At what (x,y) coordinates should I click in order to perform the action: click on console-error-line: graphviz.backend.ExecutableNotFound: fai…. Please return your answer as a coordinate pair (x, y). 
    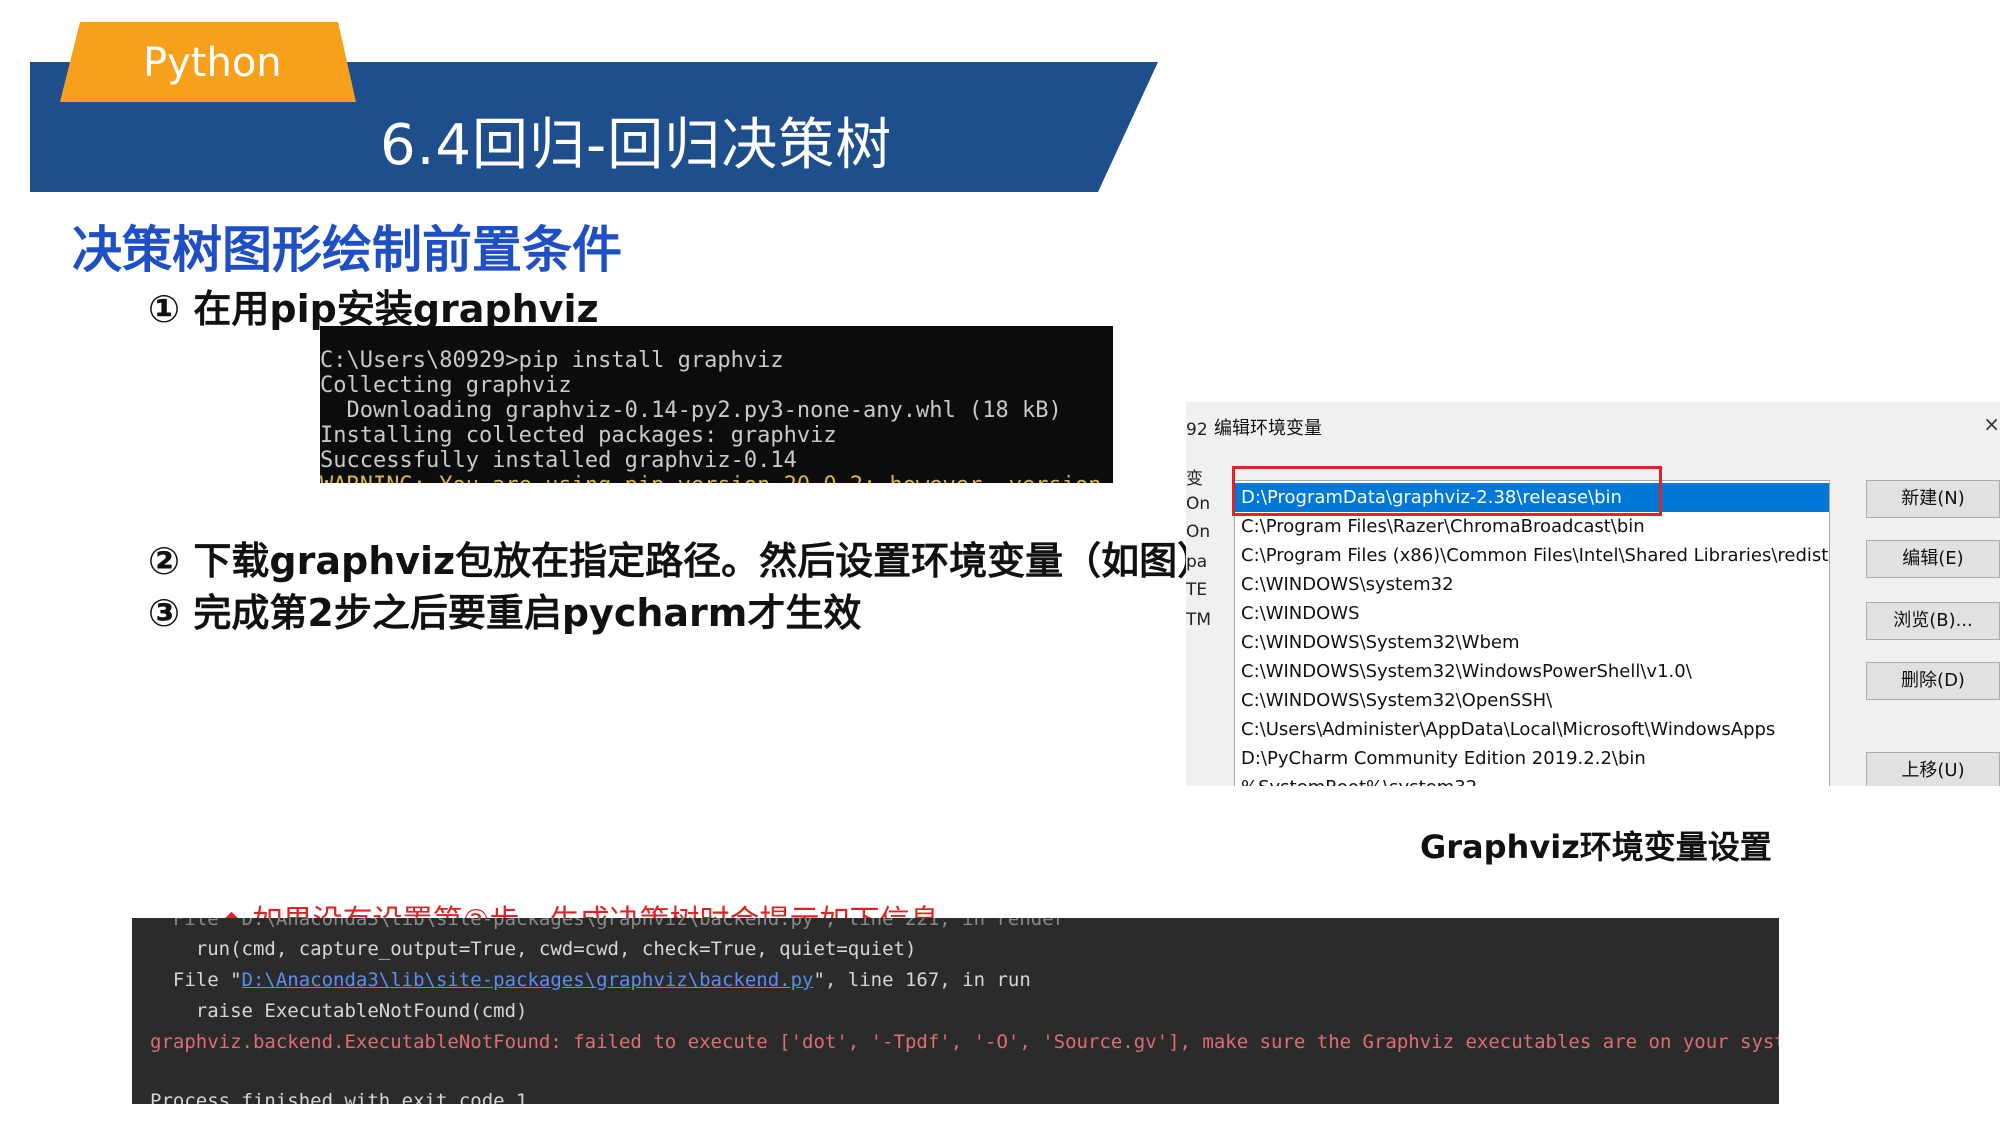
    Looking at the image, I should click on (964, 1042).